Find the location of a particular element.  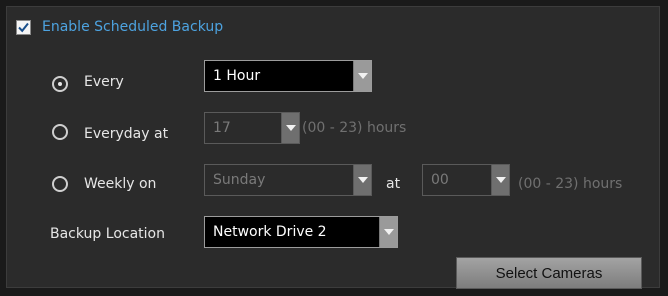

weekly-on-radio is located at coordinates (60, 184).